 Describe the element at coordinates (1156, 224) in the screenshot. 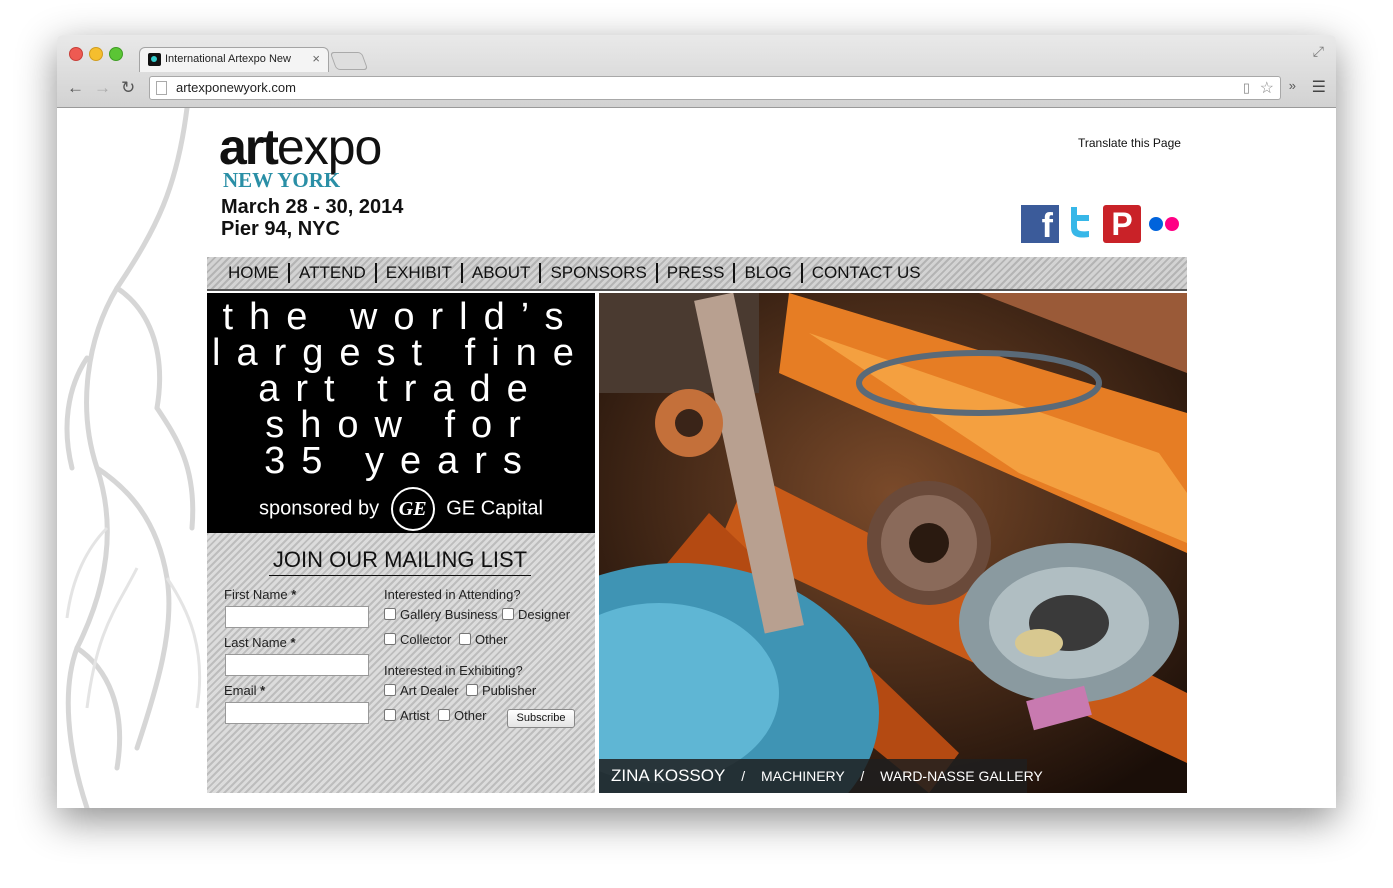

I see `flickr-blue-dot` at that location.